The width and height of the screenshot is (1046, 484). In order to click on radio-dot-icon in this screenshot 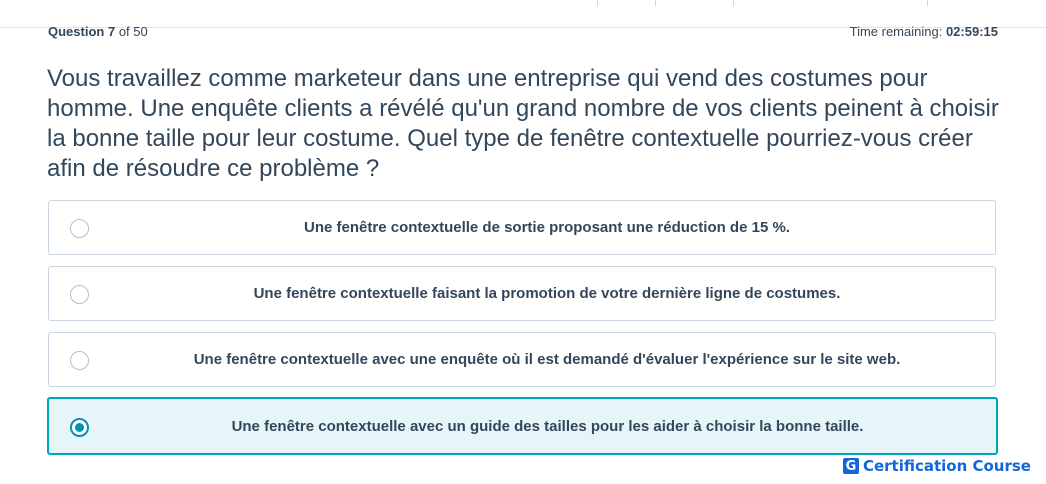, I will do `click(79, 427)`.